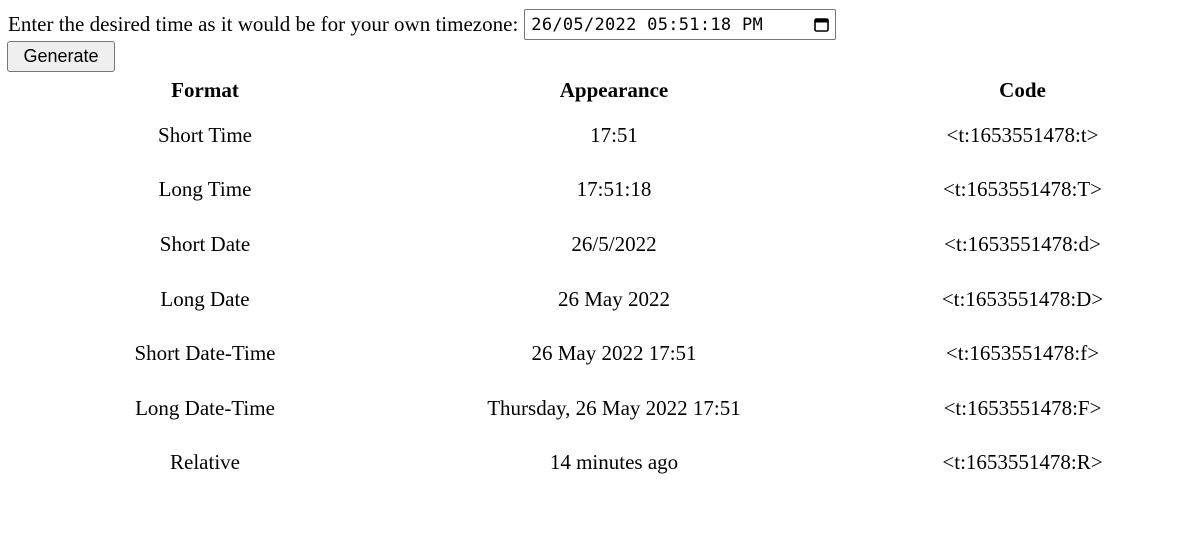  I want to click on format-cell: Relative, so click(205, 462).